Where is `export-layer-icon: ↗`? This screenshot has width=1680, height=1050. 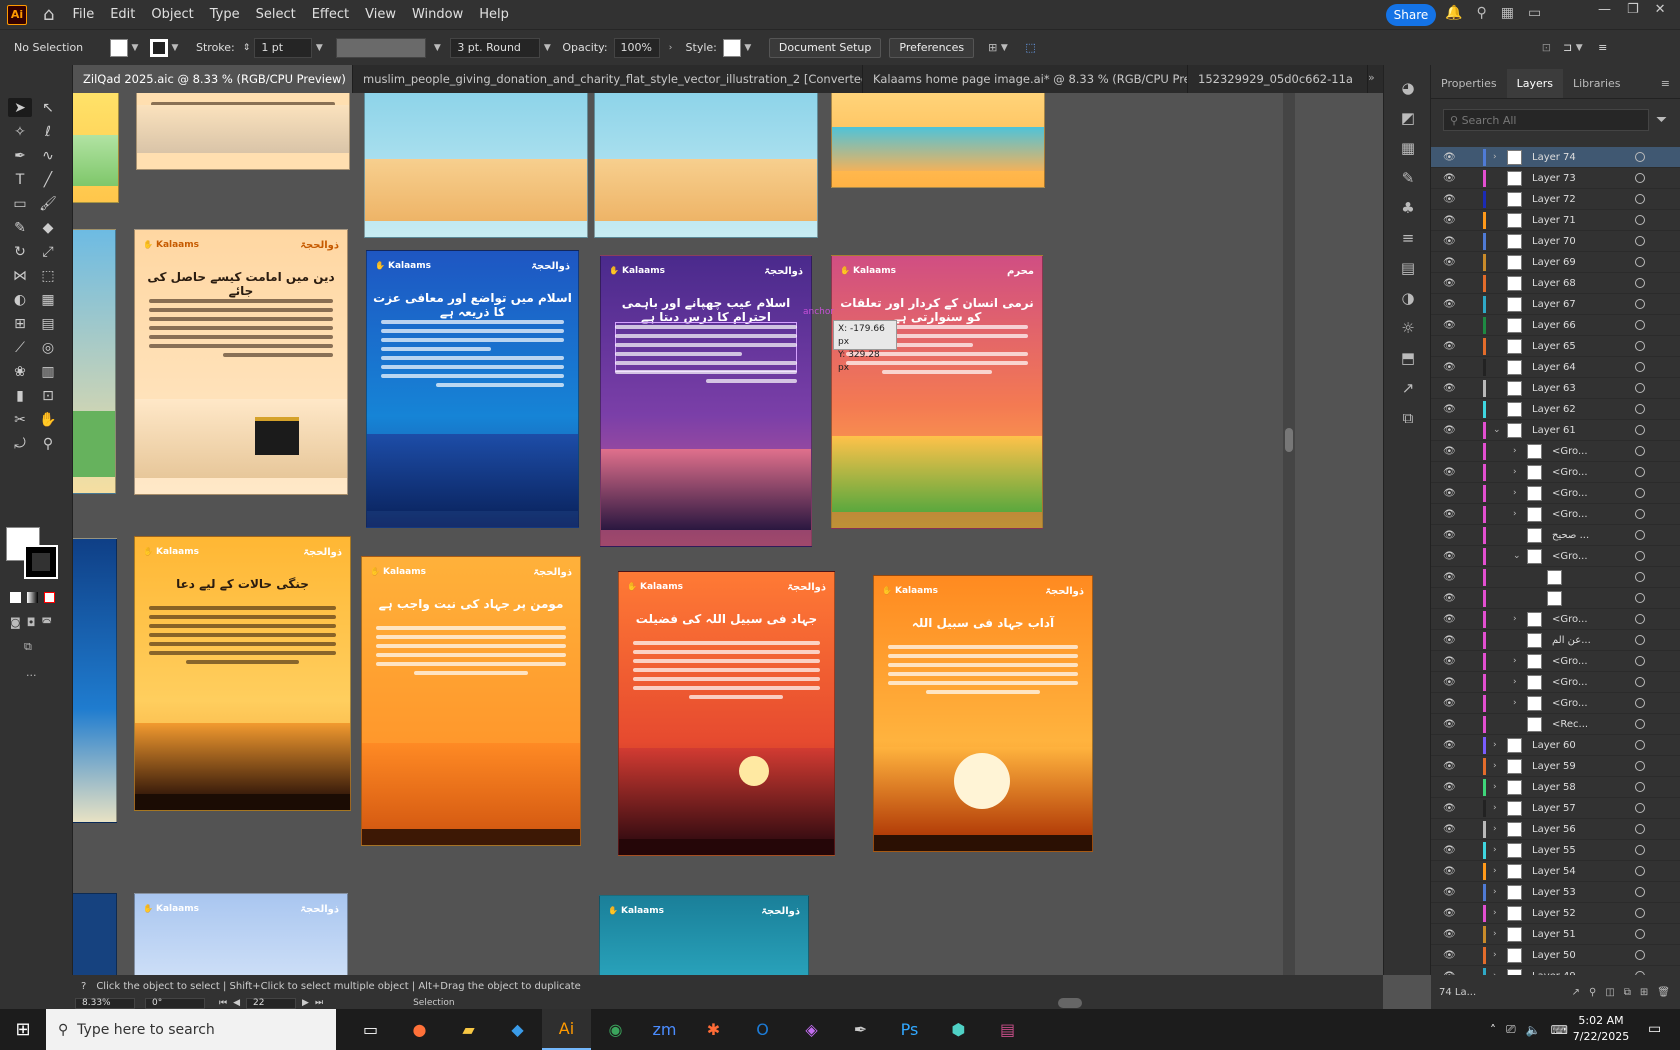 export-layer-icon: ↗ is located at coordinates (1576, 992).